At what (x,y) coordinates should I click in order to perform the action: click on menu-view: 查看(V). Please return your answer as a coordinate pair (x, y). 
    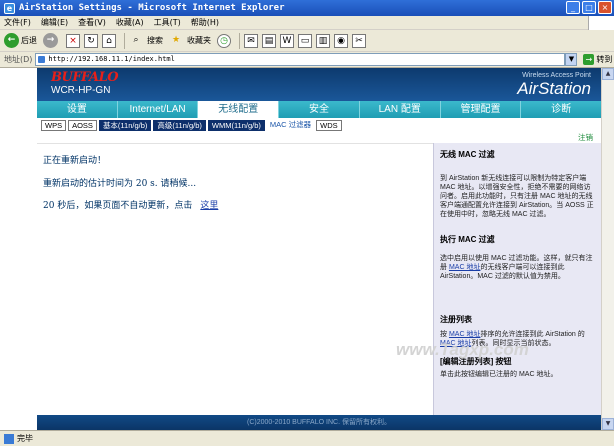
    Looking at the image, I should click on (92, 22).